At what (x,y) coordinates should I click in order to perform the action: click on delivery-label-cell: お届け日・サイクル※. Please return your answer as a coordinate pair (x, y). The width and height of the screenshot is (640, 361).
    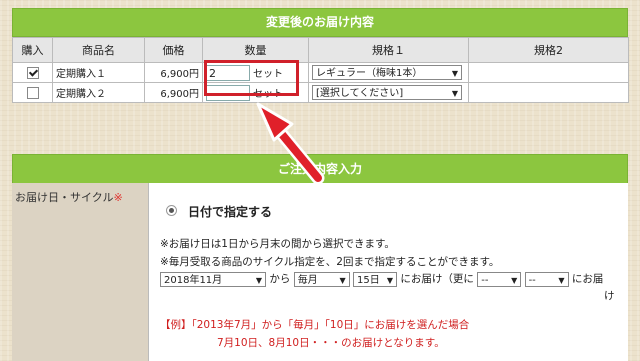
    Looking at the image, I should click on (80, 272).